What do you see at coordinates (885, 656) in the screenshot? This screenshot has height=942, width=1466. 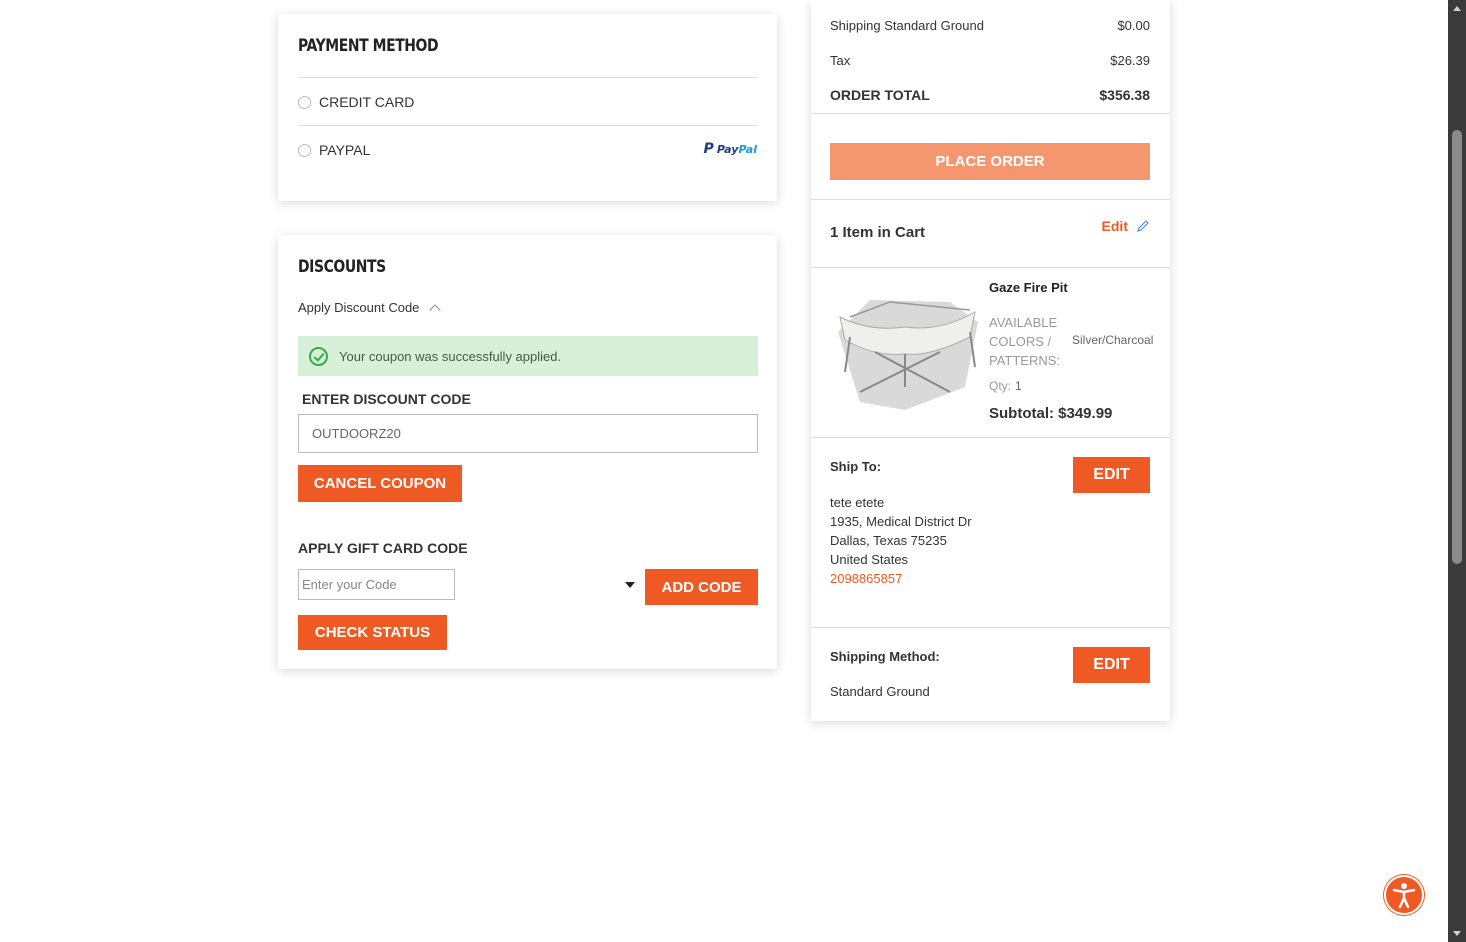 I see `shipping-method-label: Shipping Method:` at bounding box center [885, 656].